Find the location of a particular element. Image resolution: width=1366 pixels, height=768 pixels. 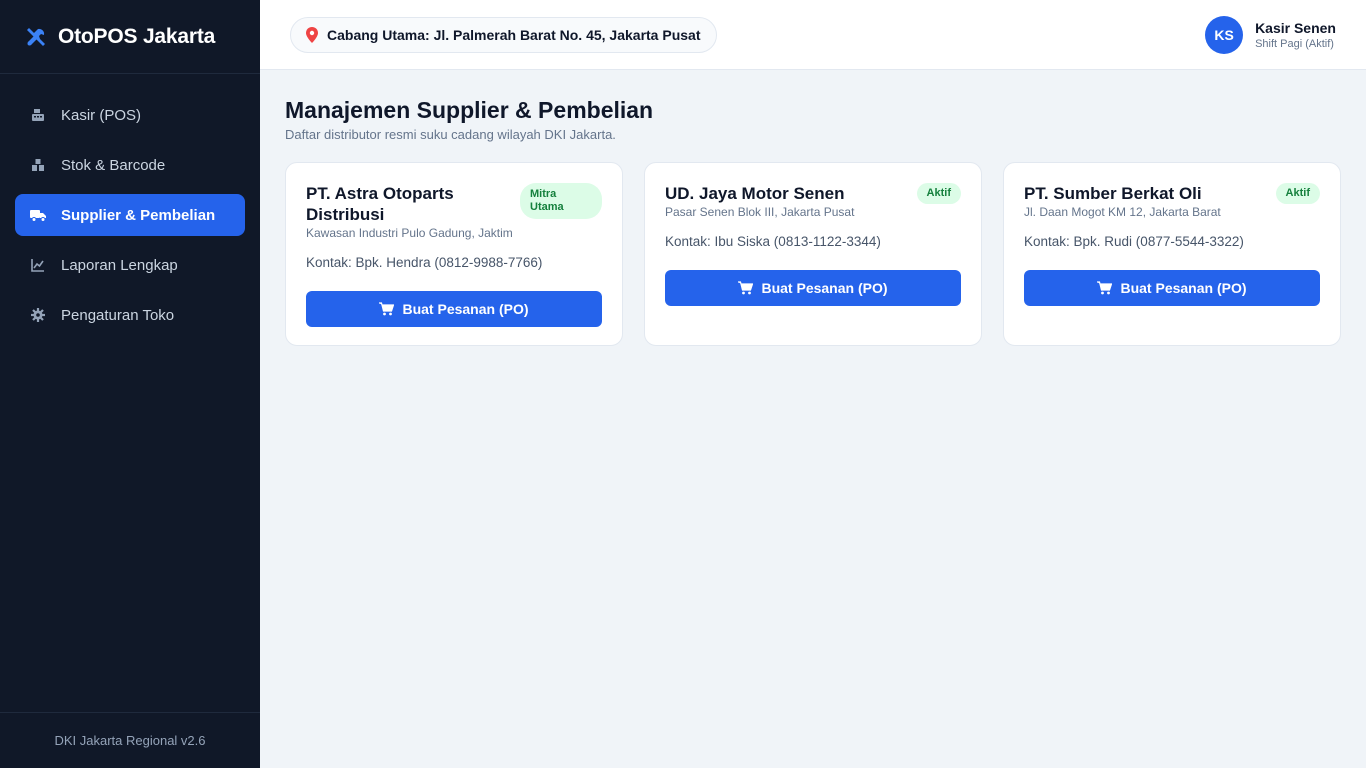

supplier-address: Pasar Senen Blok III, Jakarta Pusat is located at coordinates (760, 212).